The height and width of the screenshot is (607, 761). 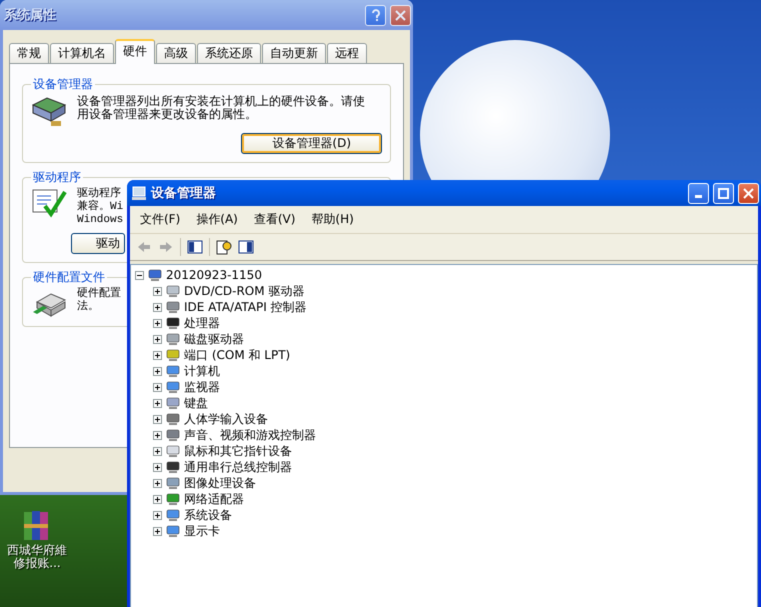 What do you see at coordinates (245, 307) in the screenshot?
I see `tree-item: IDE ATA/ATAPI 控制器` at bounding box center [245, 307].